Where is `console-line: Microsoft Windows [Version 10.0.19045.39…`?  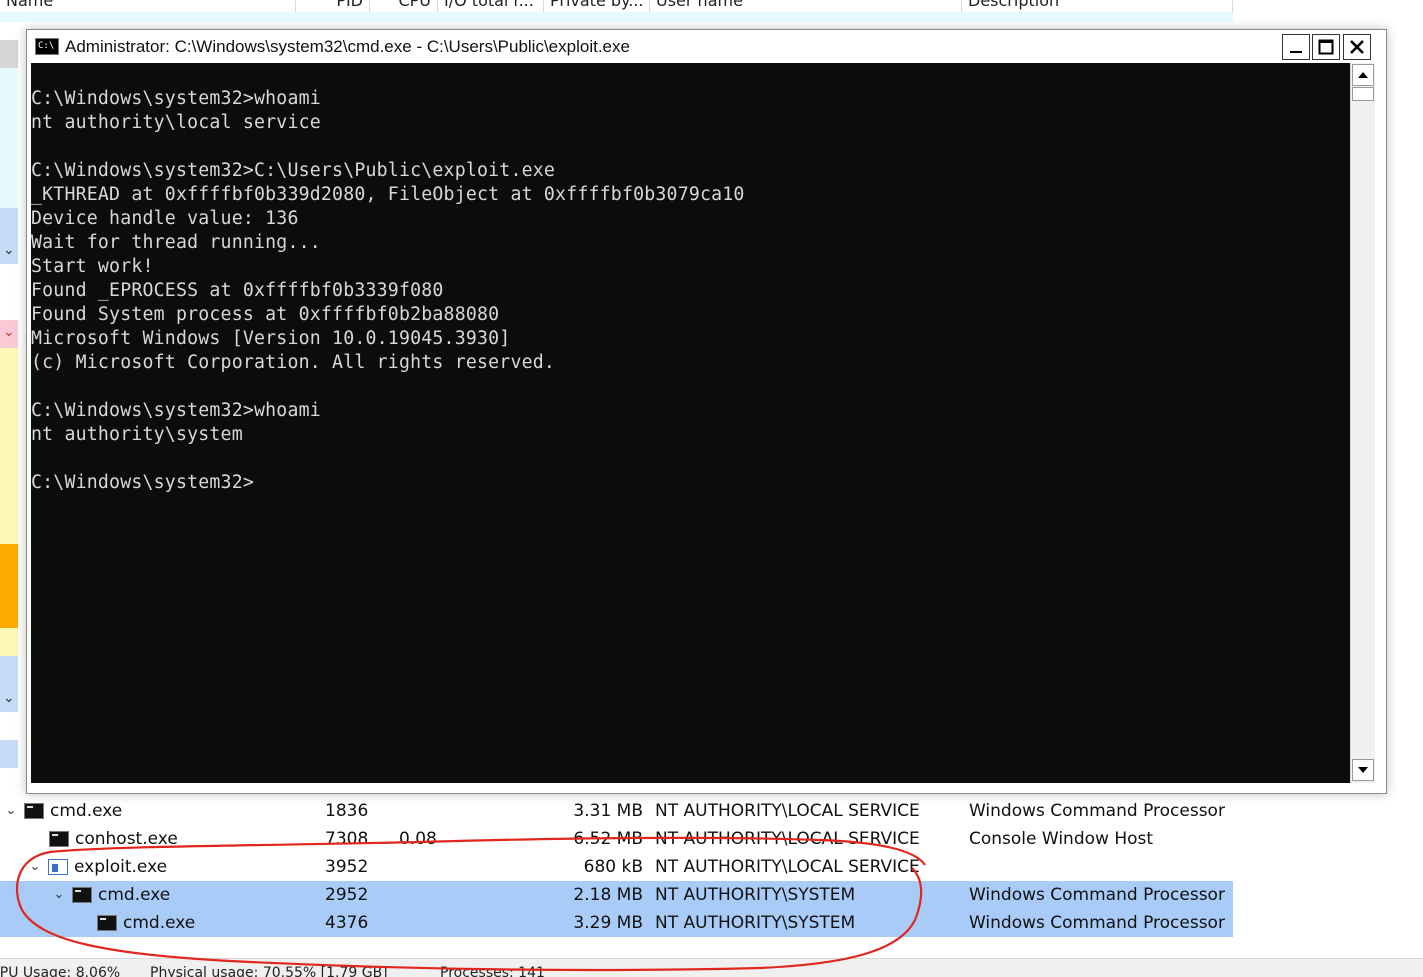 console-line: Microsoft Windows [Version 10.0.19045.39… is located at coordinates (271, 338).